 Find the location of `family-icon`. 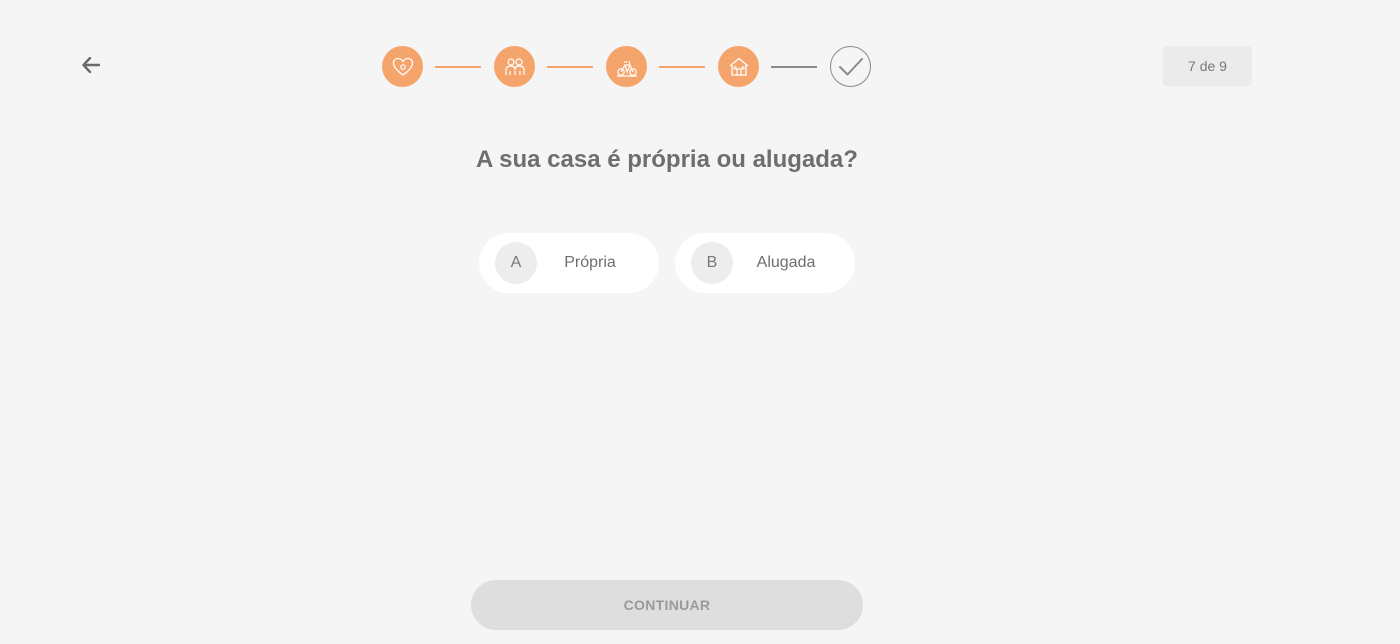

family-icon is located at coordinates (514, 66).